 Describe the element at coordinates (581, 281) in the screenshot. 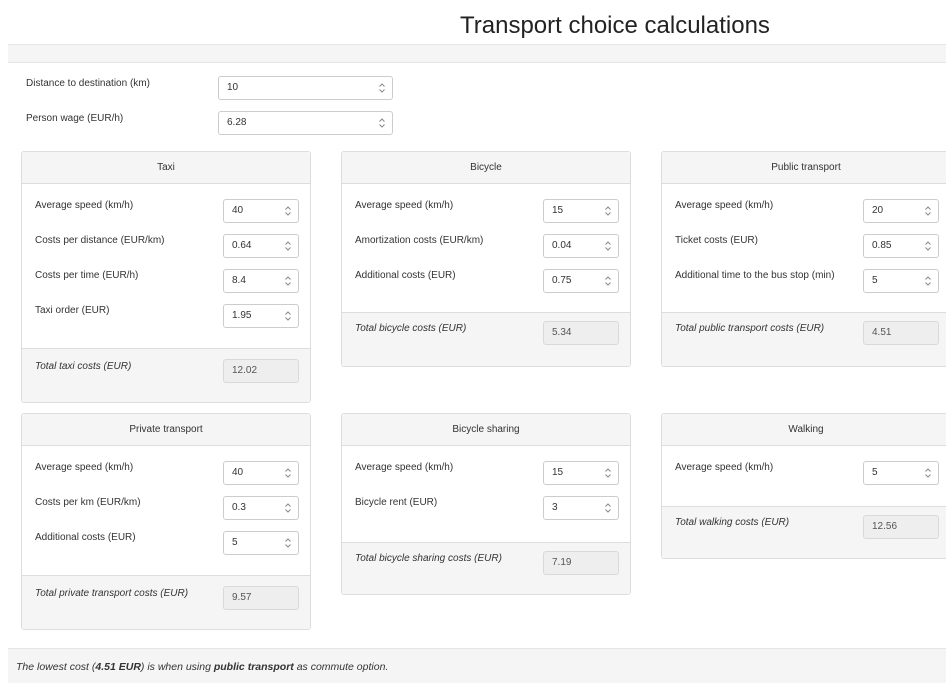

I see `bicycle-additional-input: 0.75` at that location.